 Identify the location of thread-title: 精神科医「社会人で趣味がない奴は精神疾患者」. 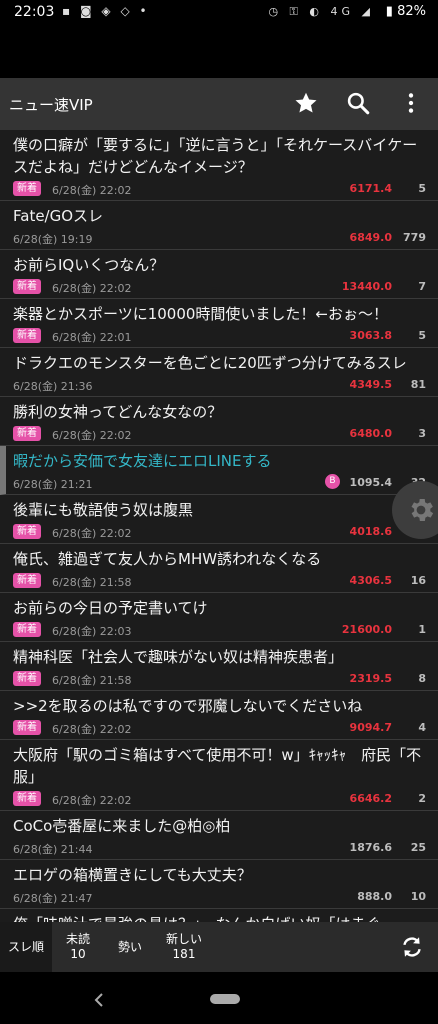
(178, 657).